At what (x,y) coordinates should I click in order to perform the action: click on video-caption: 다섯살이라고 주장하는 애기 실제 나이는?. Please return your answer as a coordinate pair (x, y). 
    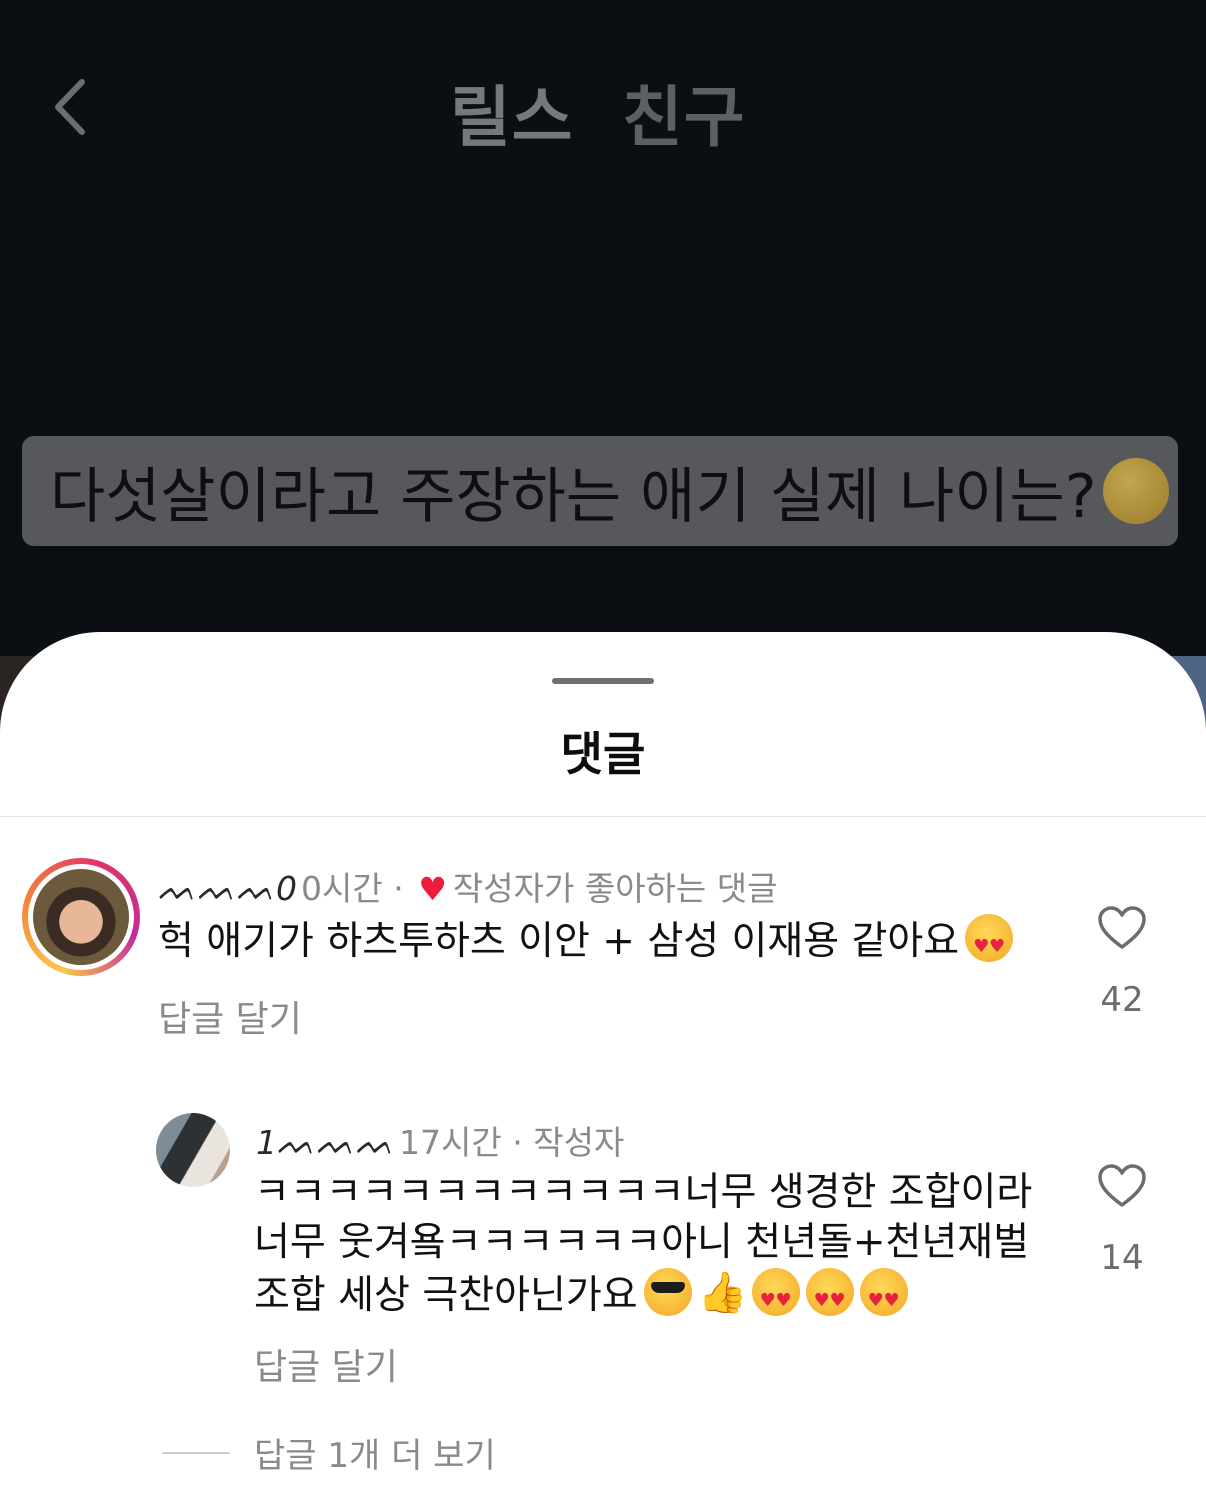
    Looking at the image, I should click on (573, 496).